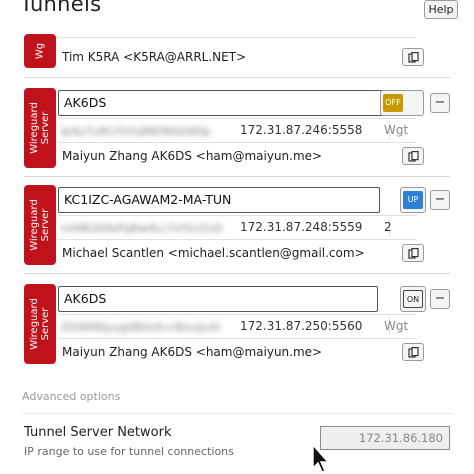 This screenshot has height=474, width=474. I want to click on tunnel-state-toggle: UP, so click(413, 200).